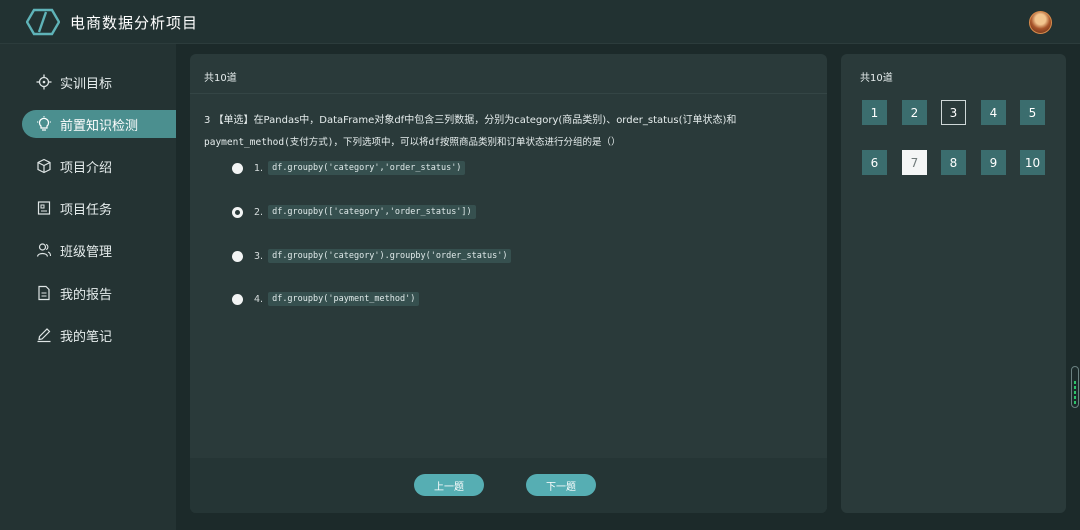 The image size is (1080, 530). What do you see at coordinates (220, 78) in the screenshot?
I see `question-count: 共10道` at bounding box center [220, 78].